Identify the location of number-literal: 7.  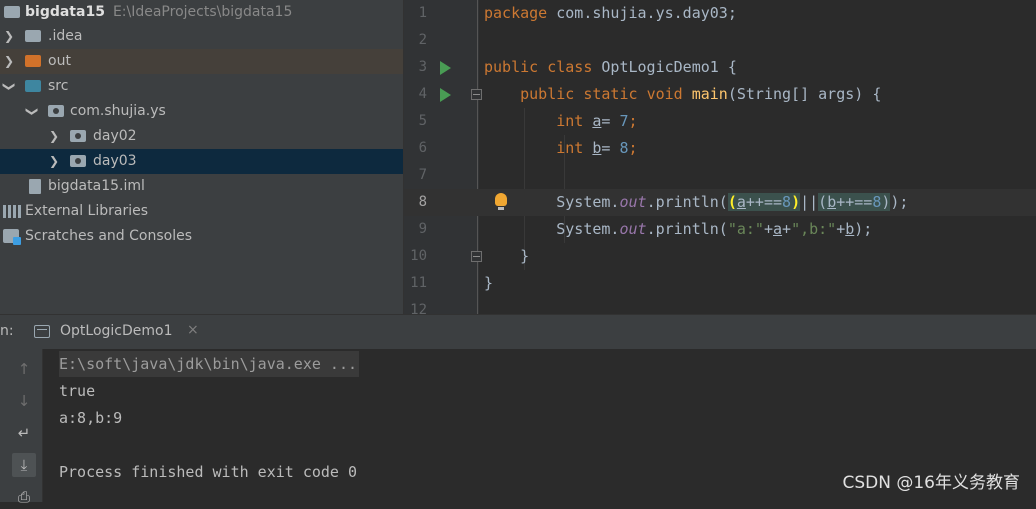
(624, 121).